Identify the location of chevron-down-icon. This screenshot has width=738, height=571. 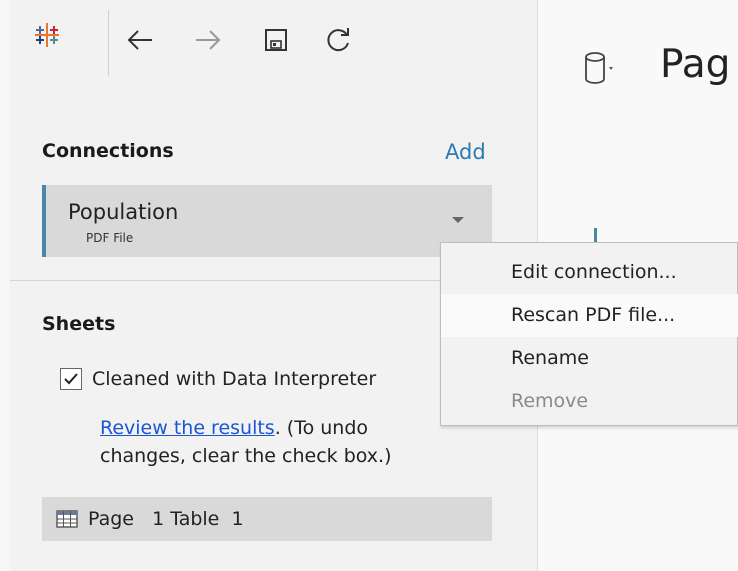
(458, 220).